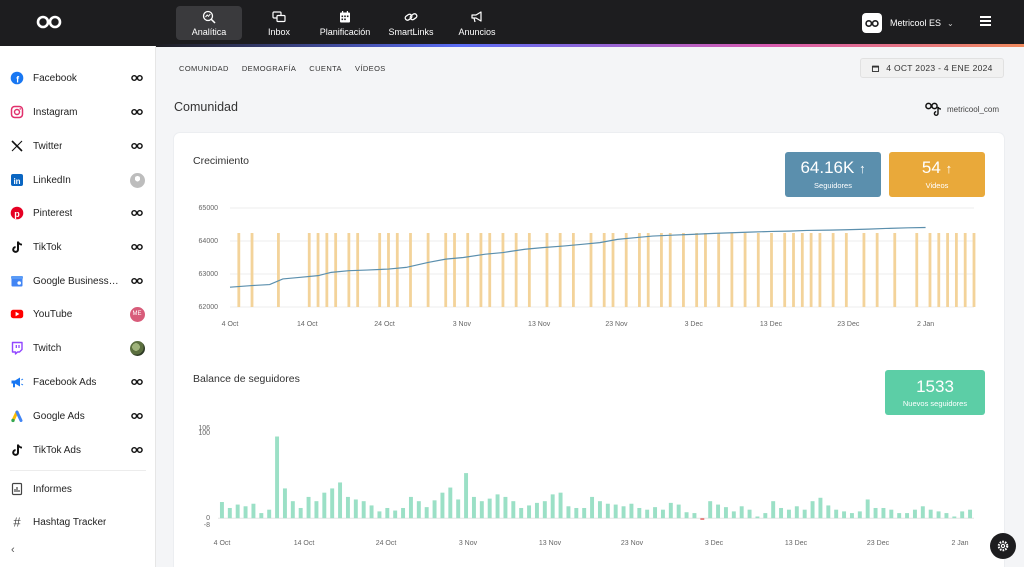  I want to click on subtab-videos: VÍDEOS, so click(370, 68).